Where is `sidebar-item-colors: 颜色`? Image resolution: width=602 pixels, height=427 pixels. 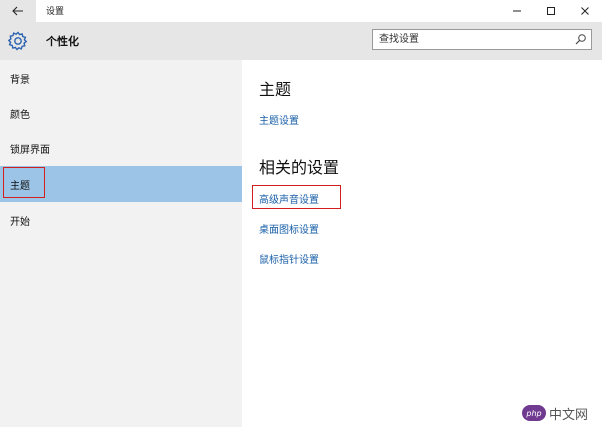 sidebar-item-colors: 颜色 is located at coordinates (121, 113).